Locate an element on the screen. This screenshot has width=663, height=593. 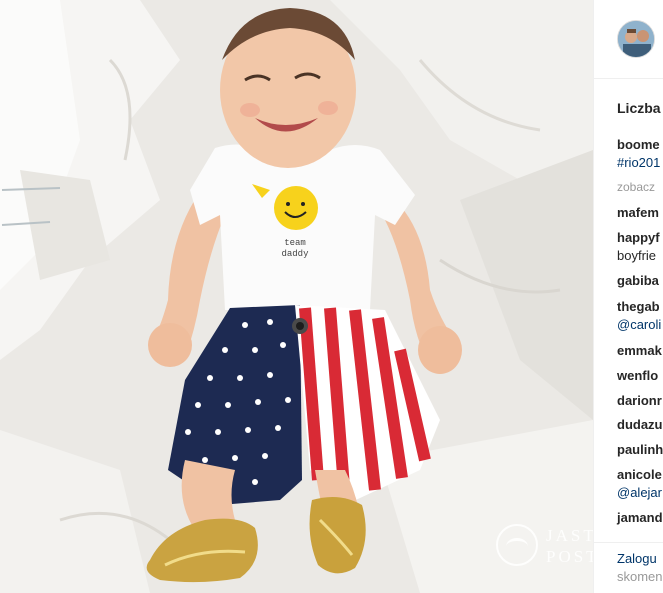
comment-mention: @caroli is located at coordinates (639, 324).